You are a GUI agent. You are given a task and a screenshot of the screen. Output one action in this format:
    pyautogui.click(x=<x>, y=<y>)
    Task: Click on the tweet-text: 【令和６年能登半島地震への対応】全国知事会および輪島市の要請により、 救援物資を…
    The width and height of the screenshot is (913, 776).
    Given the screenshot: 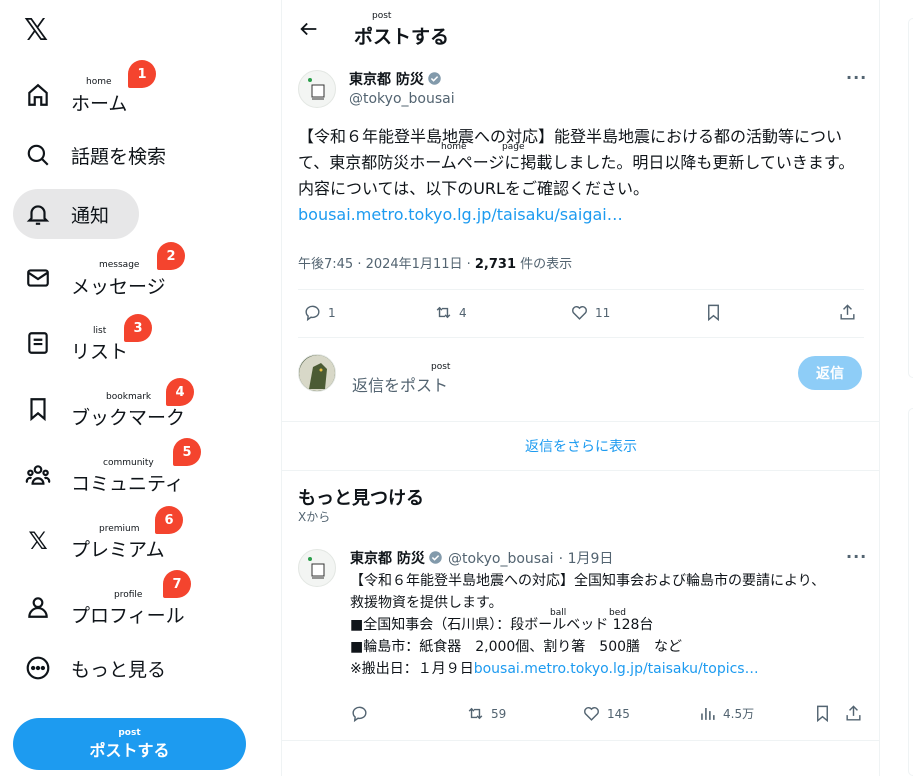 What is the action you would take?
    pyautogui.click(x=610, y=625)
    